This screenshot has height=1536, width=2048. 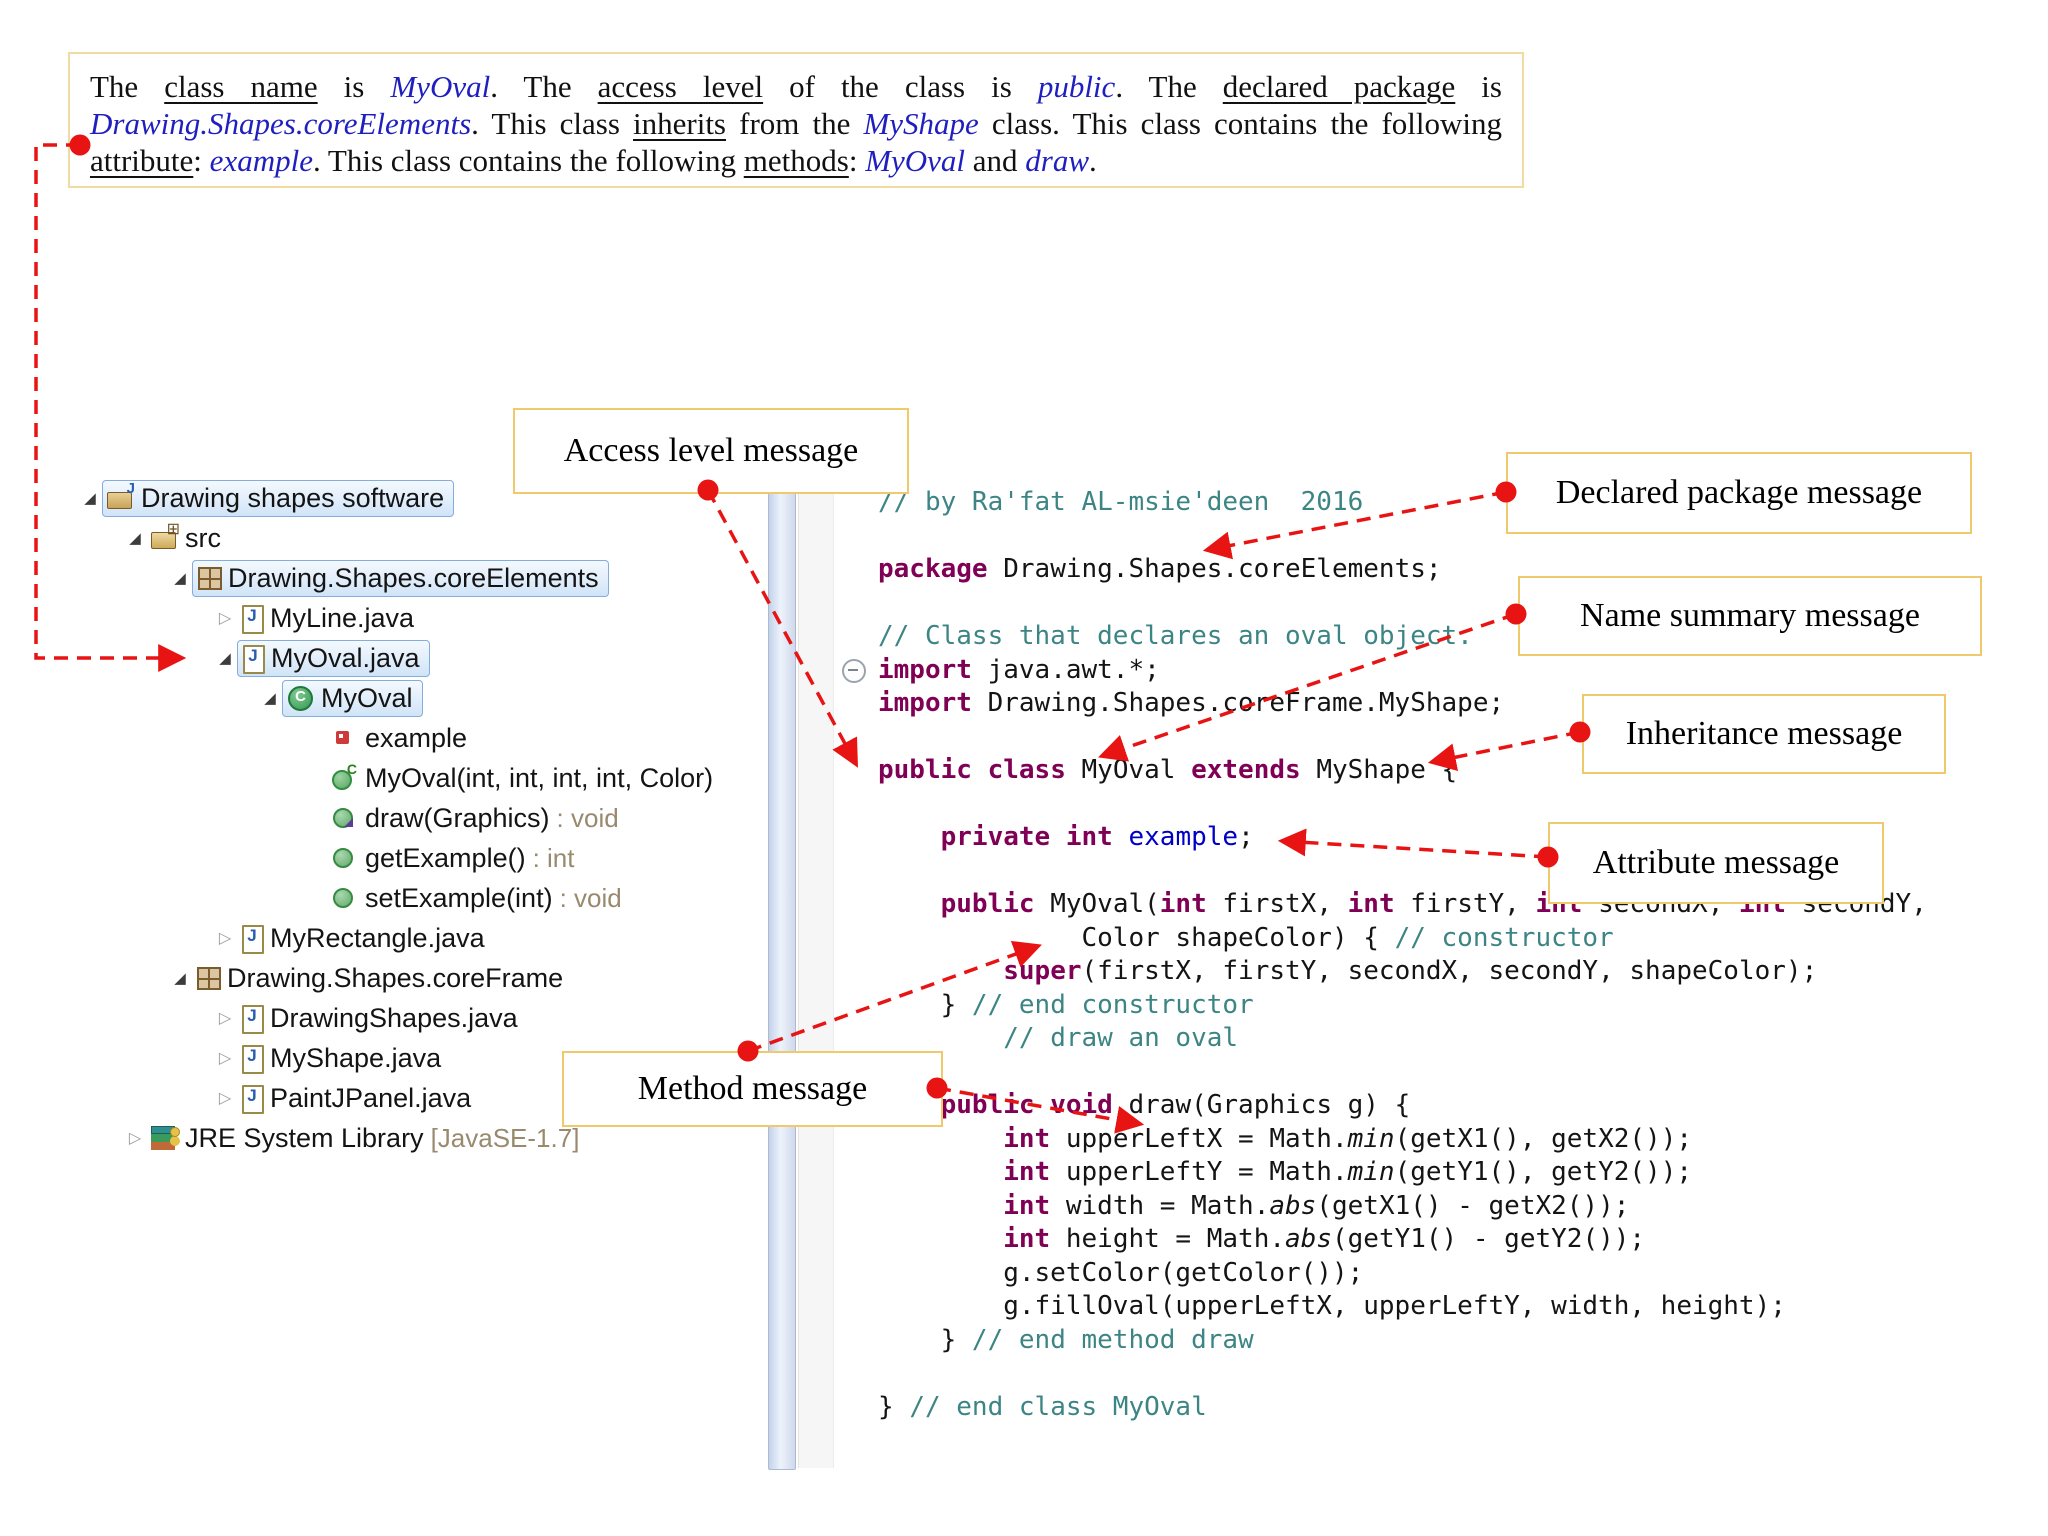 What do you see at coordinates (1058, 1406) in the screenshot?
I see `code-token: // end class MyOval` at bounding box center [1058, 1406].